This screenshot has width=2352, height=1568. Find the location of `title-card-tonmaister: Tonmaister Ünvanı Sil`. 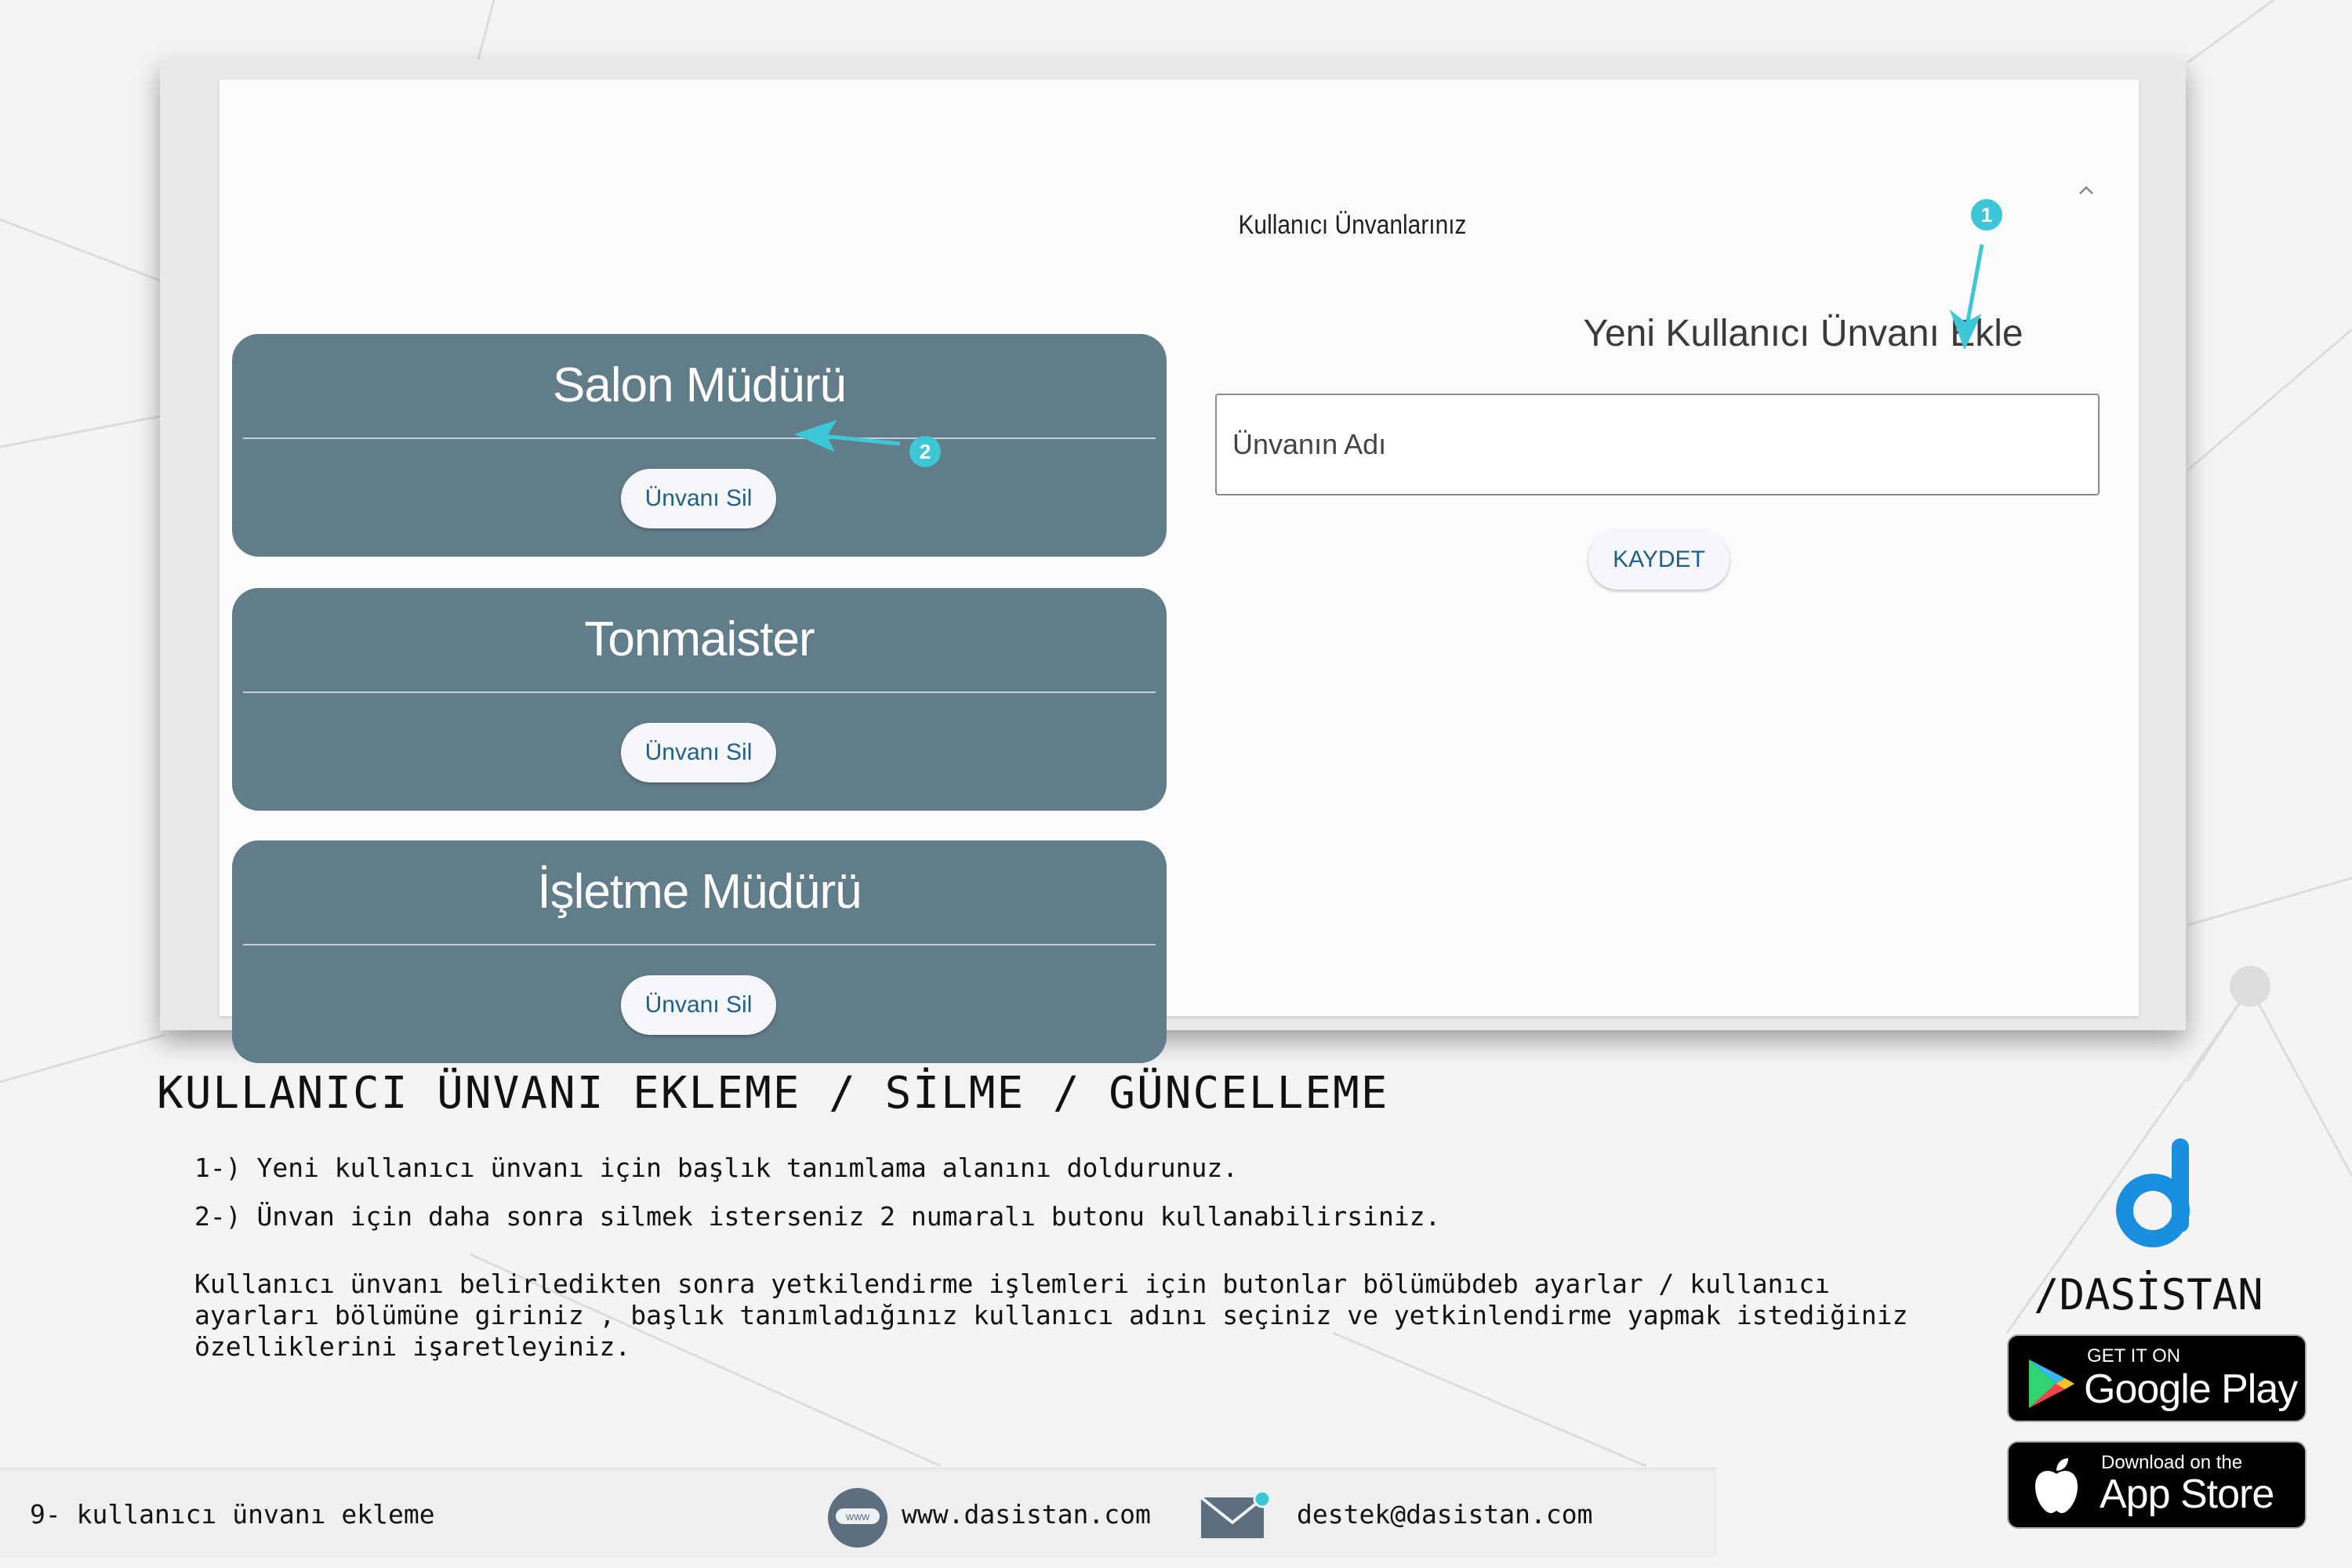

title-card-tonmaister: Tonmaister Ünvanı Sil is located at coordinates (699, 699).